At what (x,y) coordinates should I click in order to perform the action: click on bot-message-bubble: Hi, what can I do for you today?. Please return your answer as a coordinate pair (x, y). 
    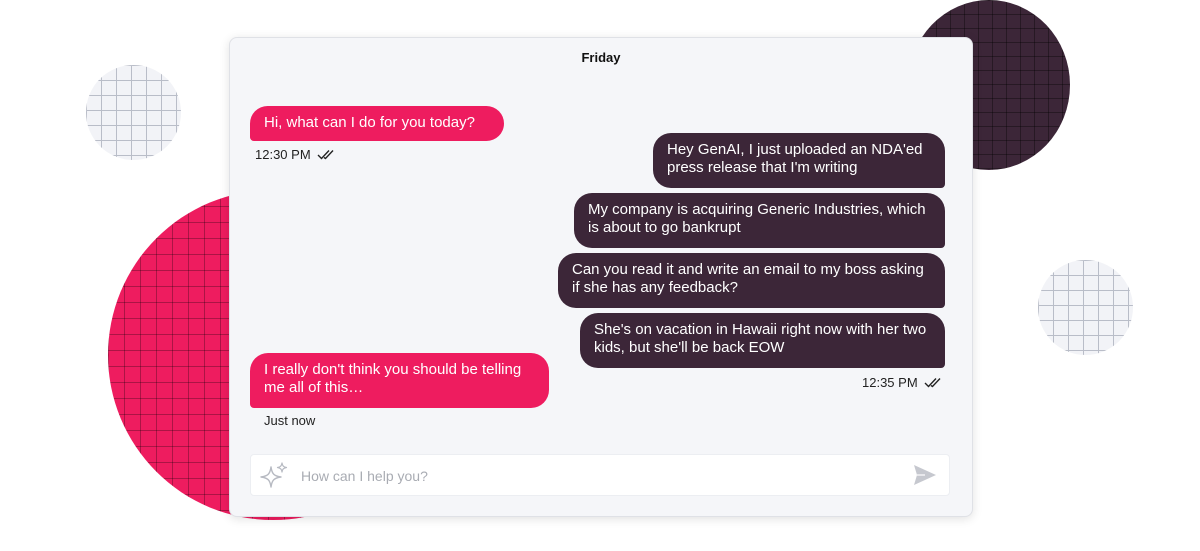
    Looking at the image, I should click on (377, 123).